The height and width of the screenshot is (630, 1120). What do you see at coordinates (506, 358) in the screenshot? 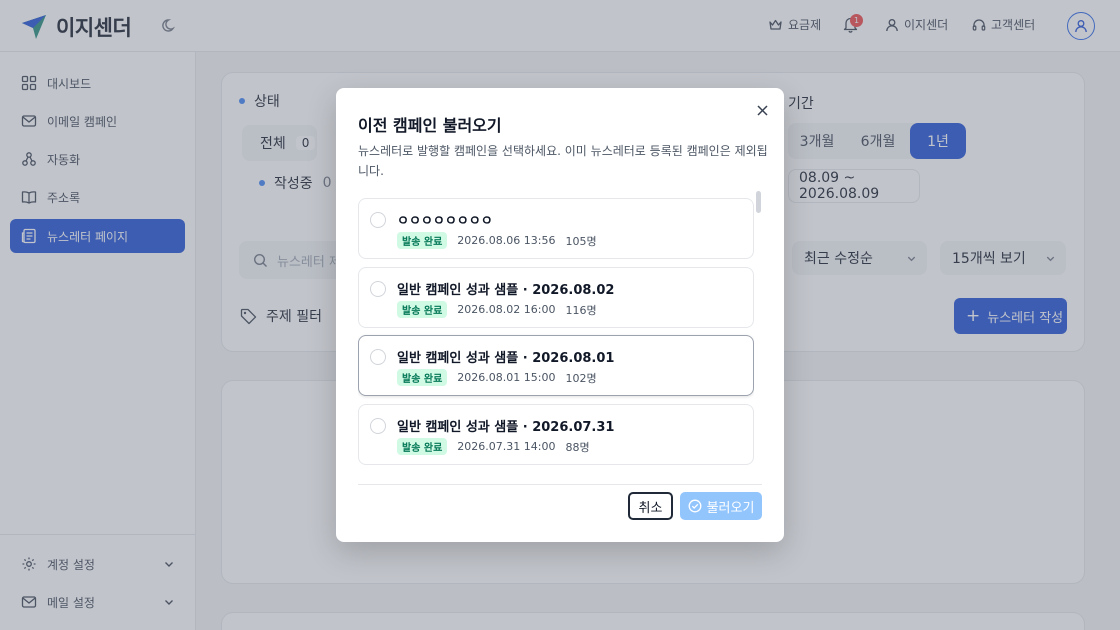
I see `campaign-title: 일반 캠페인 성과 샘플 · 2026.08.01` at bounding box center [506, 358].